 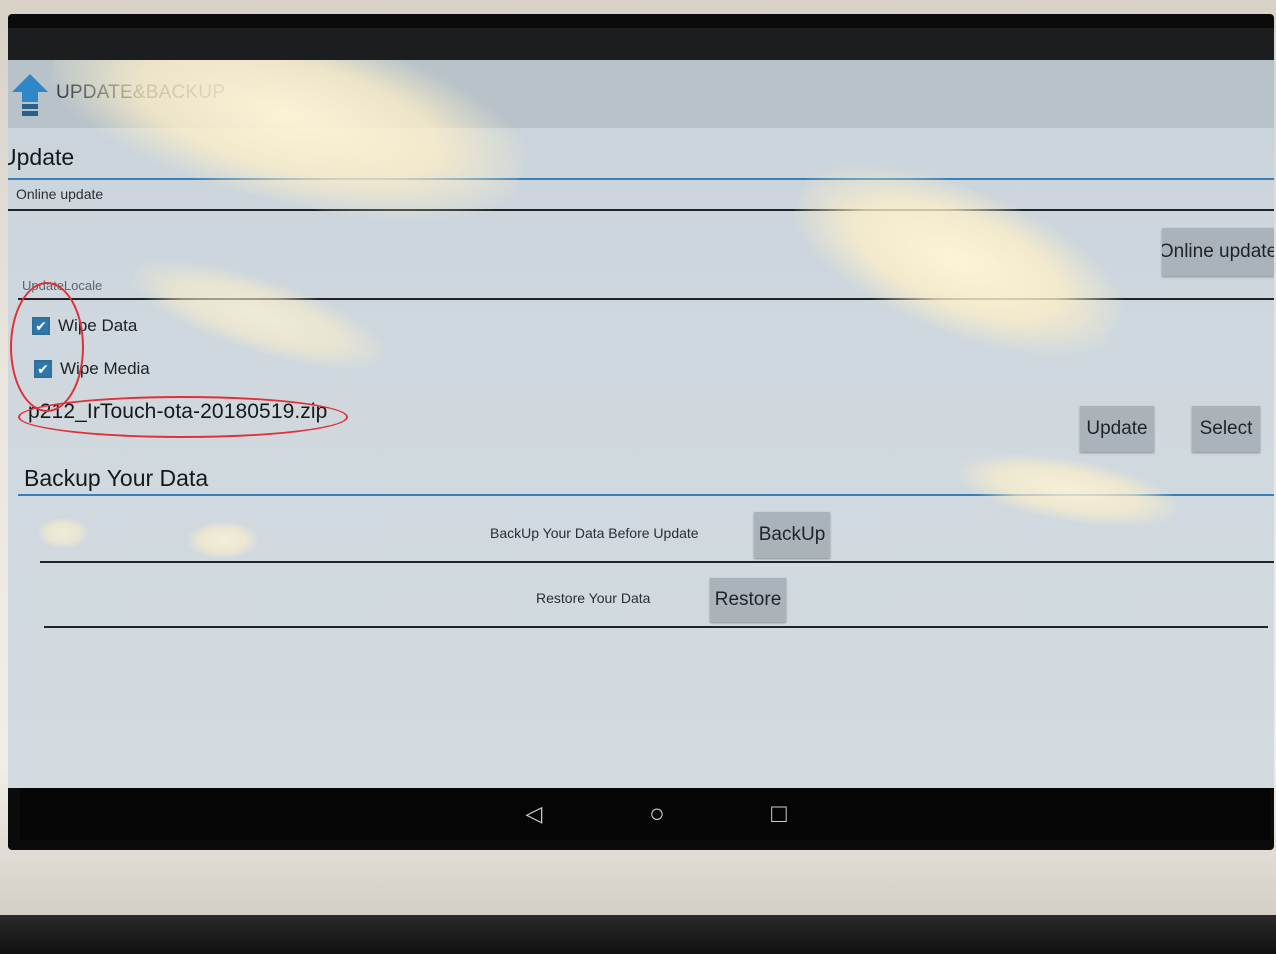 What do you see at coordinates (641, 179) in the screenshot?
I see `update-divider` at bounding box center [641, 179].